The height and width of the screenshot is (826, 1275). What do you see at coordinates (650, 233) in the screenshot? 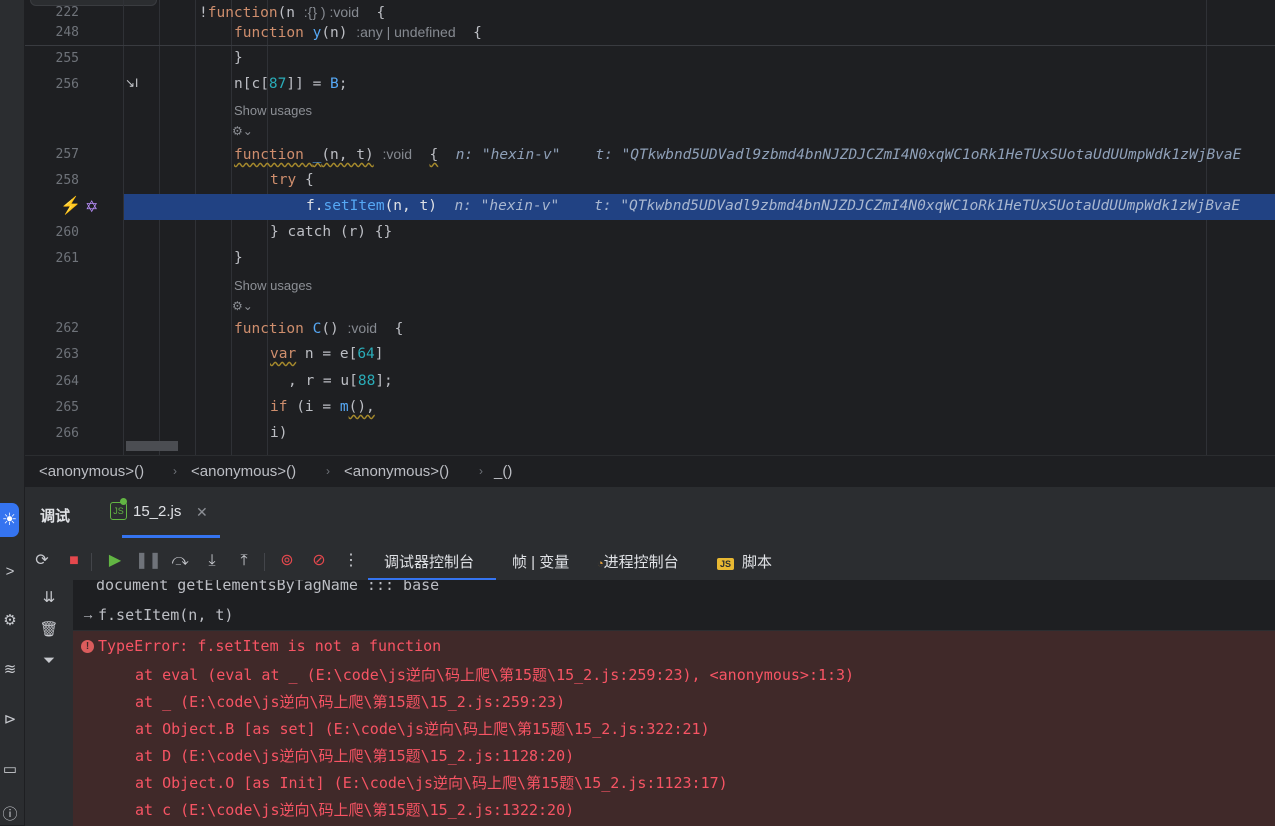
I see `code-line: 260 } catch (r) {}` at bounding box center [650, 233].